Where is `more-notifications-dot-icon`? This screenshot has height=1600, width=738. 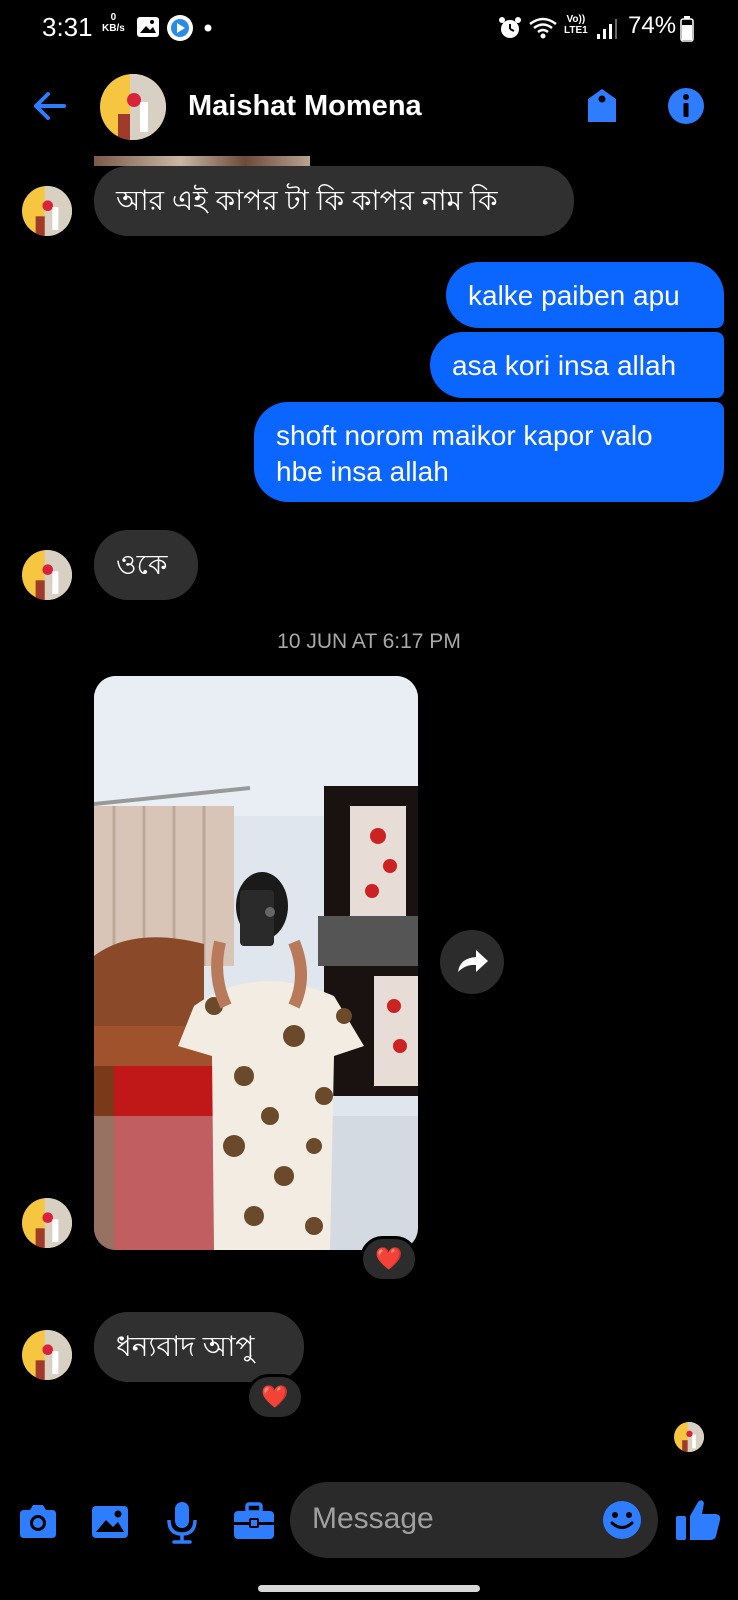
more-notifications-dot-icon is located at coordinates (208, 28).